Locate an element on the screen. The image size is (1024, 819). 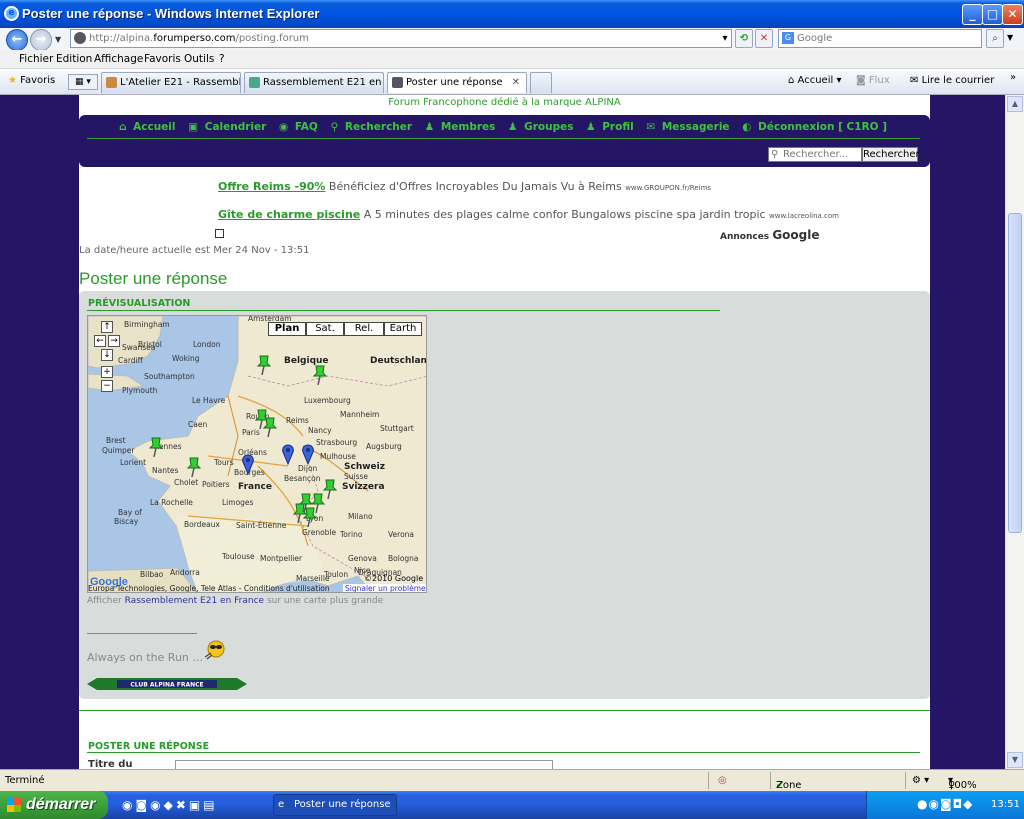
subject-input is located at coordinates (364, 764).